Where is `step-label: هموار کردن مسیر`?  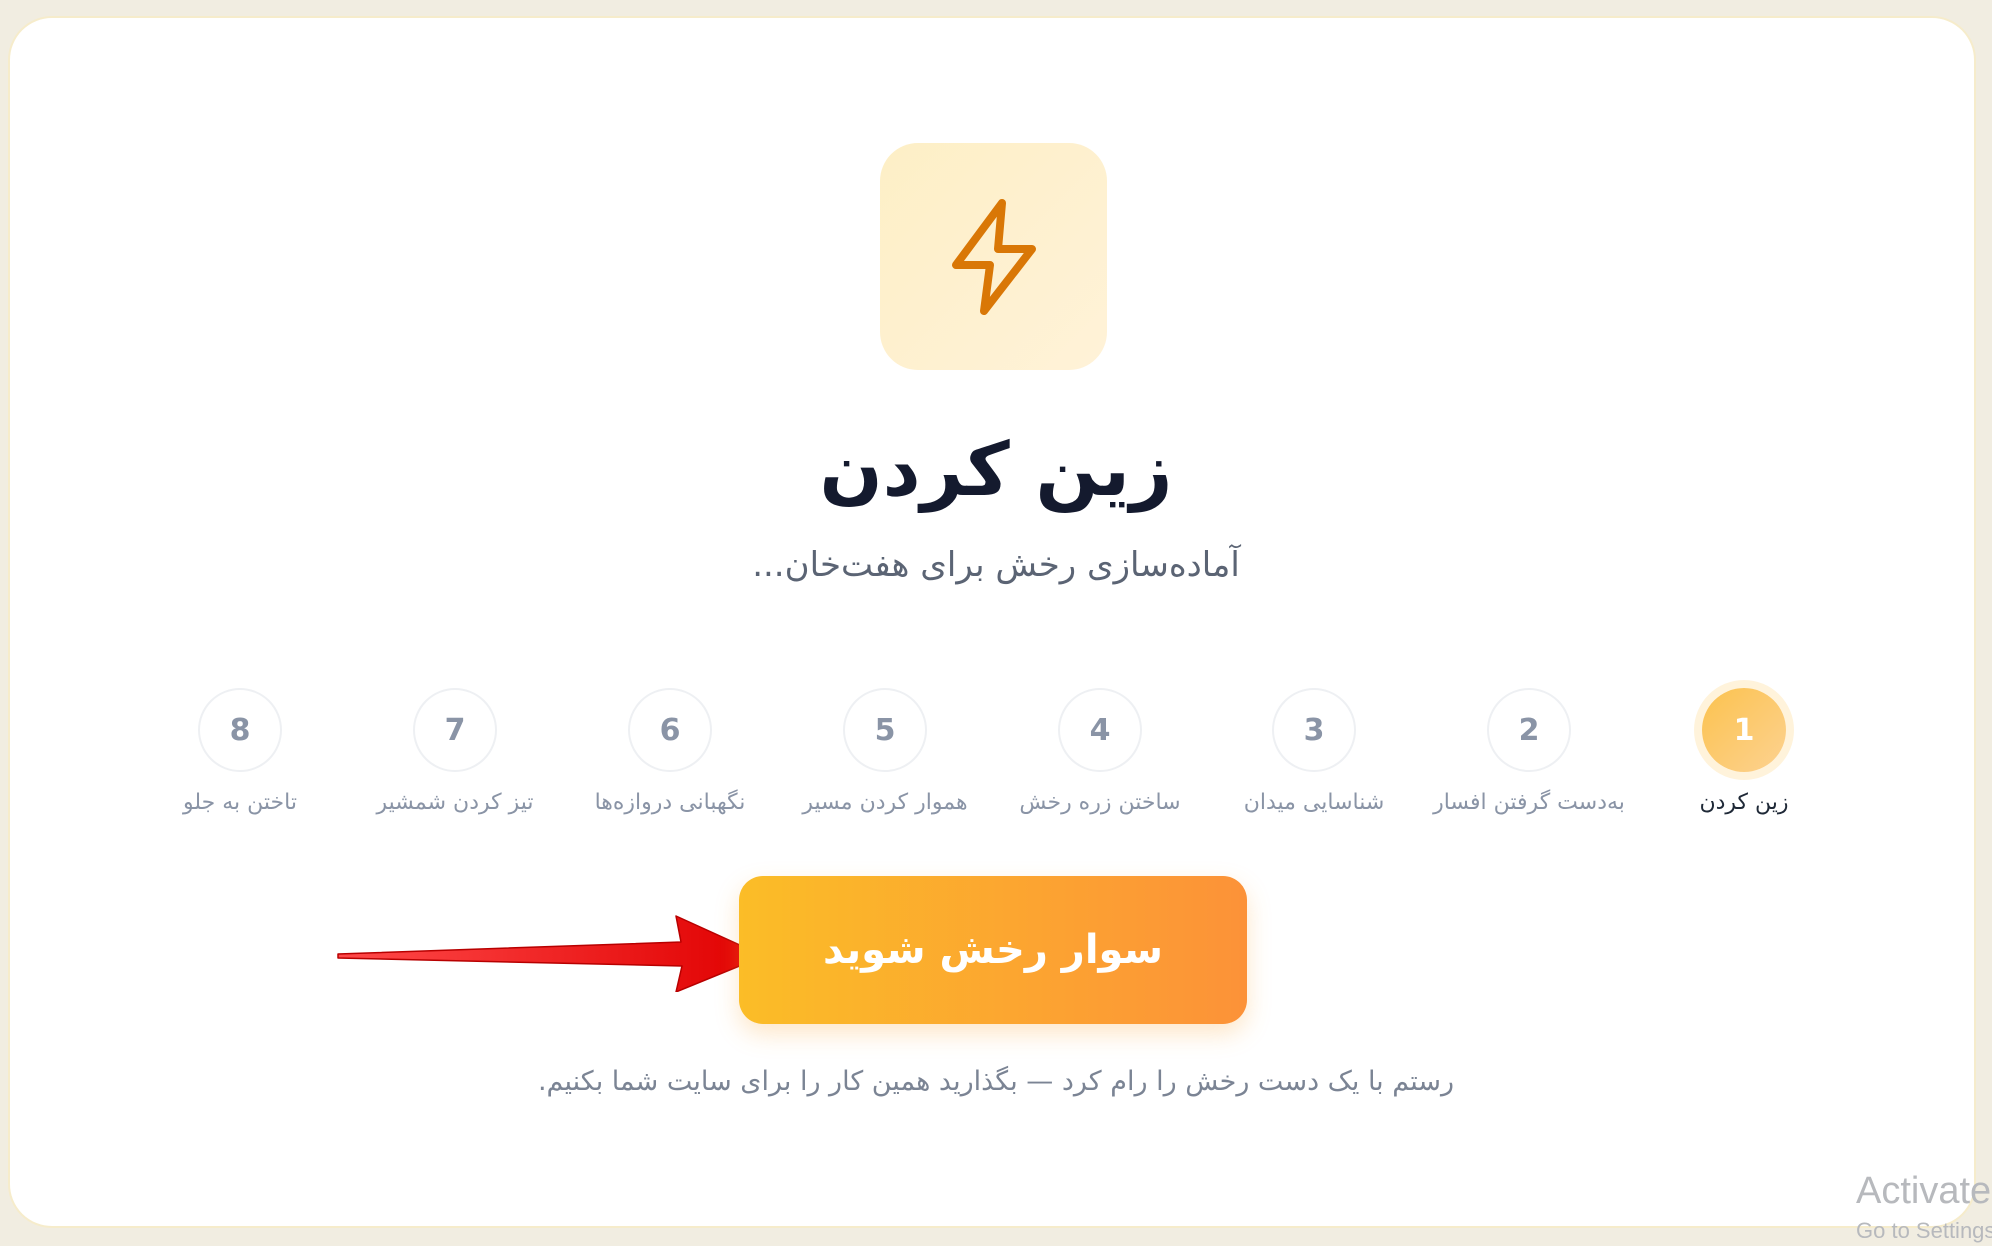 step-label: هموار کردن مسیر is located at coordinates (885, 802).